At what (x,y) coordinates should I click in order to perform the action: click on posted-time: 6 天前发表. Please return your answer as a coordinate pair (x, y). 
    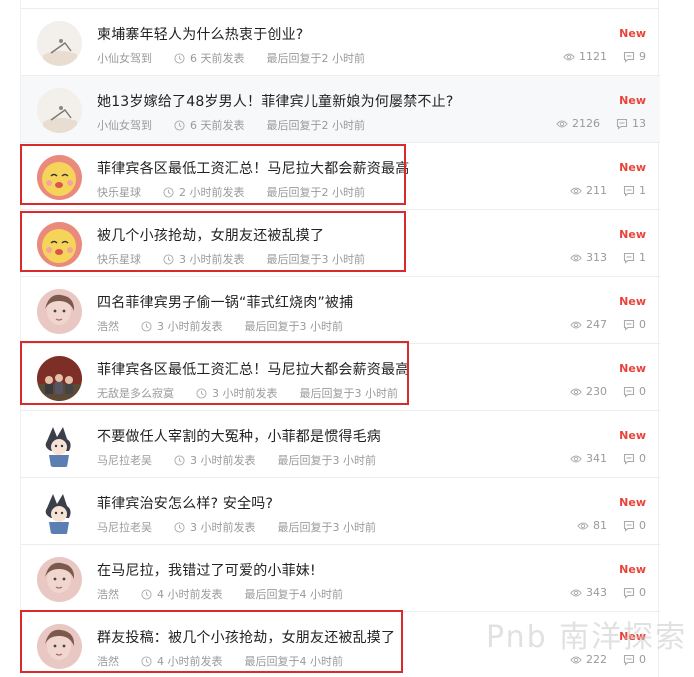
    Looking at the image, I should click on (217, 58).